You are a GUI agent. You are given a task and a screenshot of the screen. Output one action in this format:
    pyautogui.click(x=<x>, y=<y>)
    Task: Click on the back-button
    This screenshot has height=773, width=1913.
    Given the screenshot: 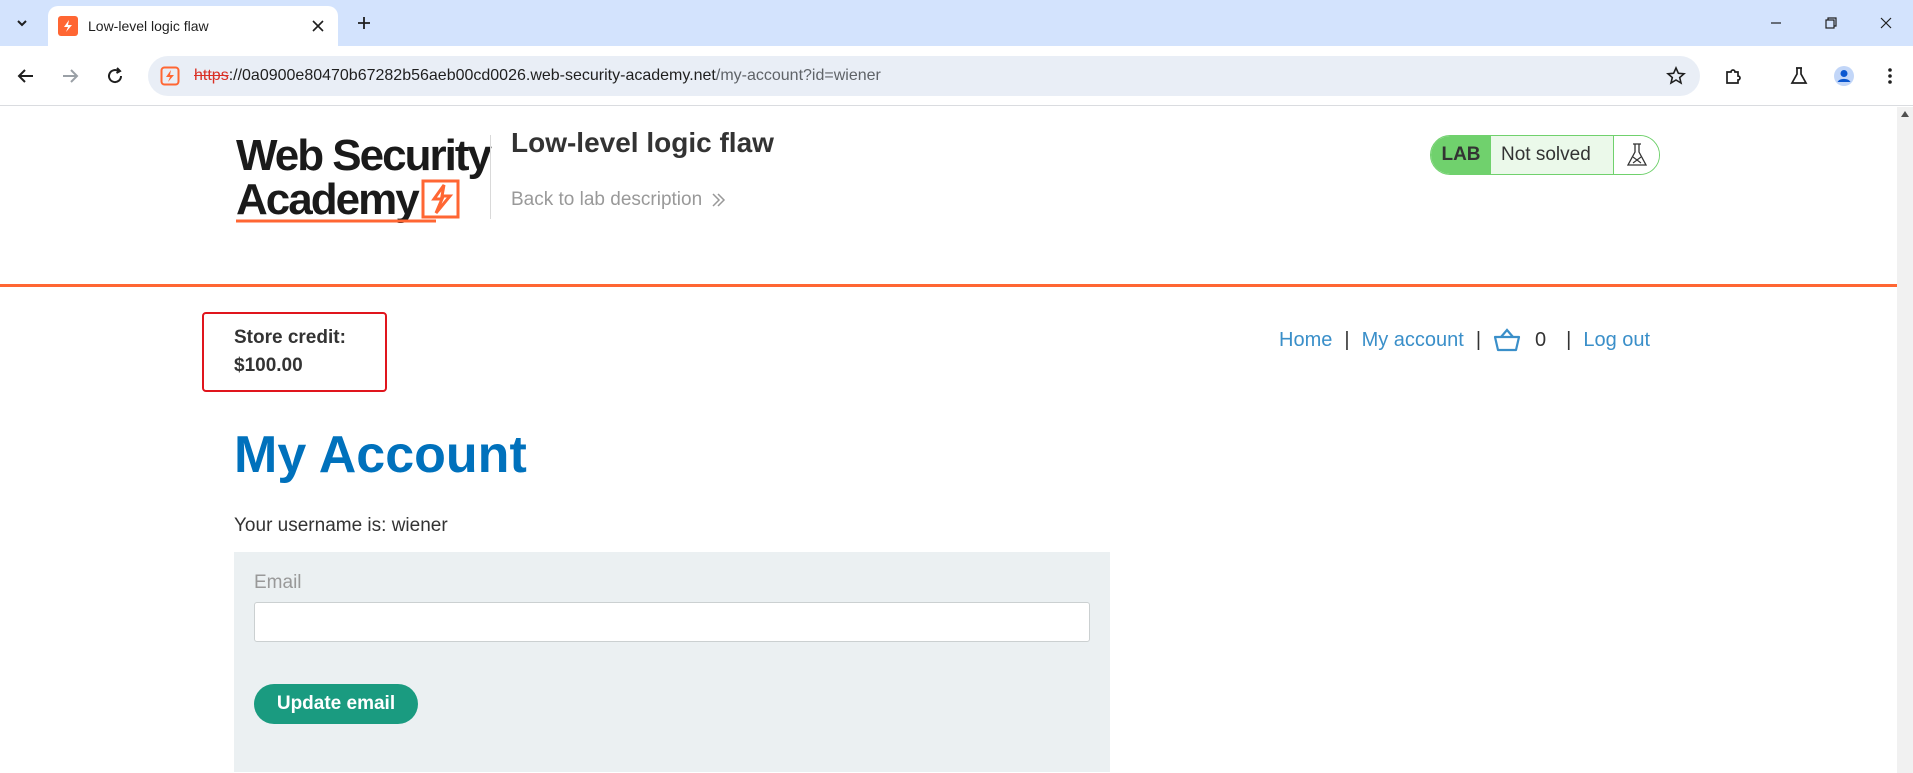 What is the action you would take?
    pyautogui.click(x=26, y=76)
    